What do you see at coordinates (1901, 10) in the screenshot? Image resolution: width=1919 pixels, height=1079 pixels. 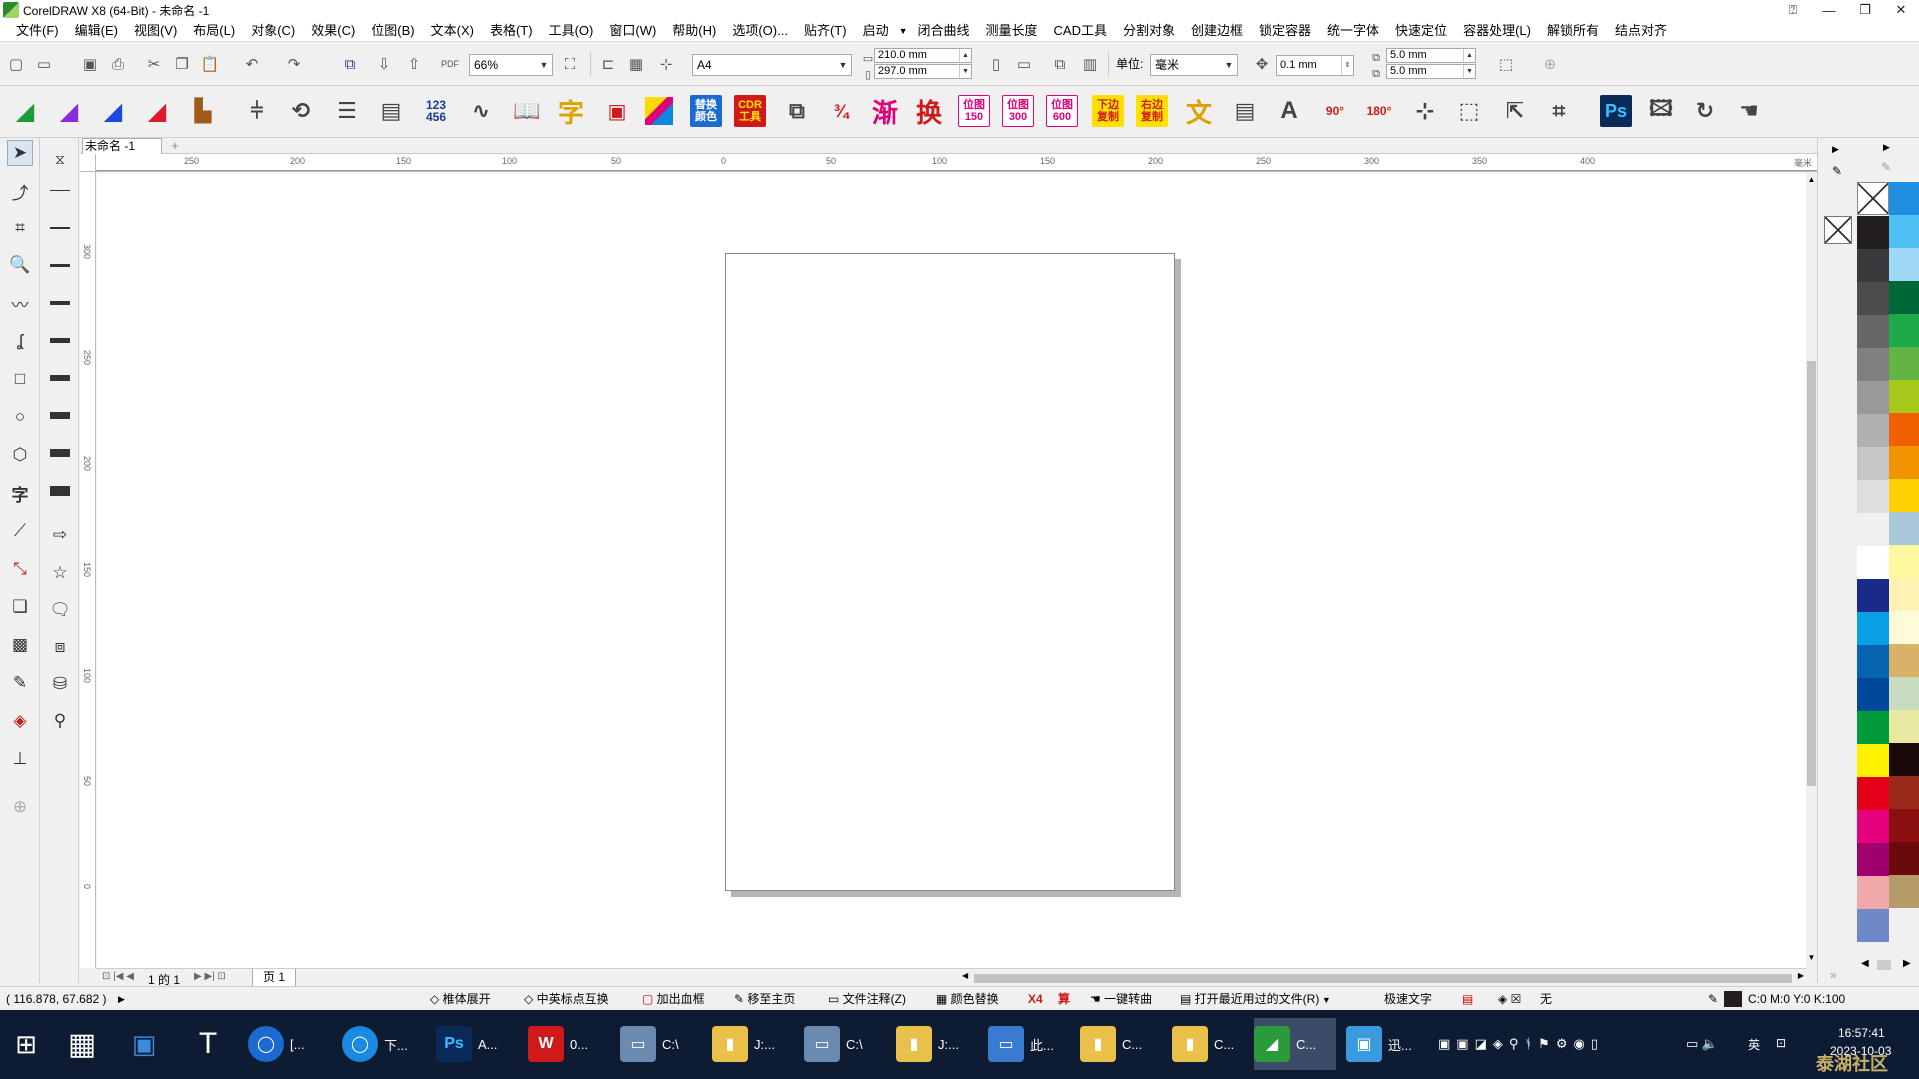 I see `close-button: ✕` at bounding box center [1901, 10].